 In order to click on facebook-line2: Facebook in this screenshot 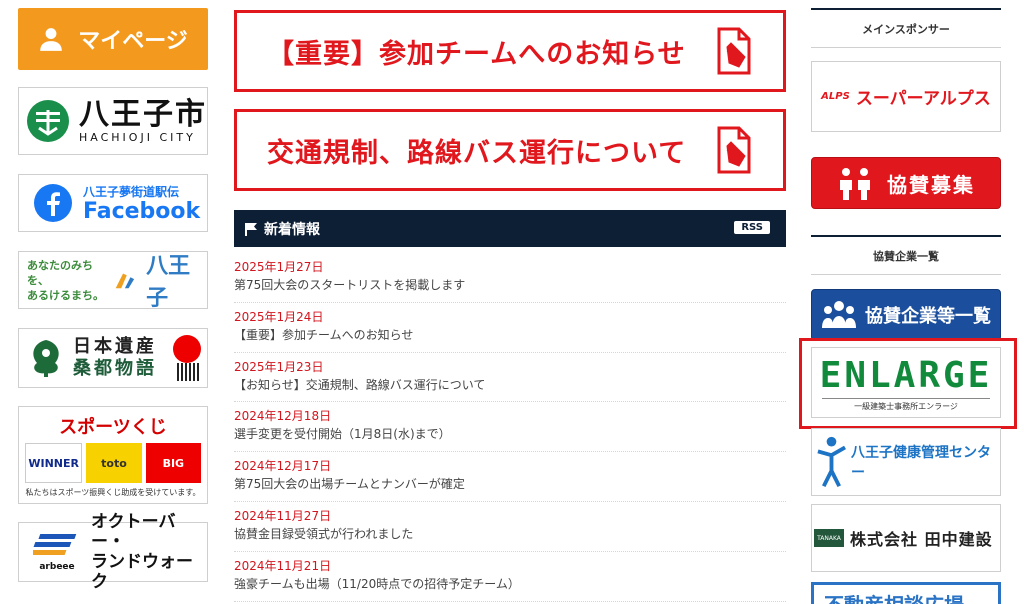, I will do `click(142, 211)`.